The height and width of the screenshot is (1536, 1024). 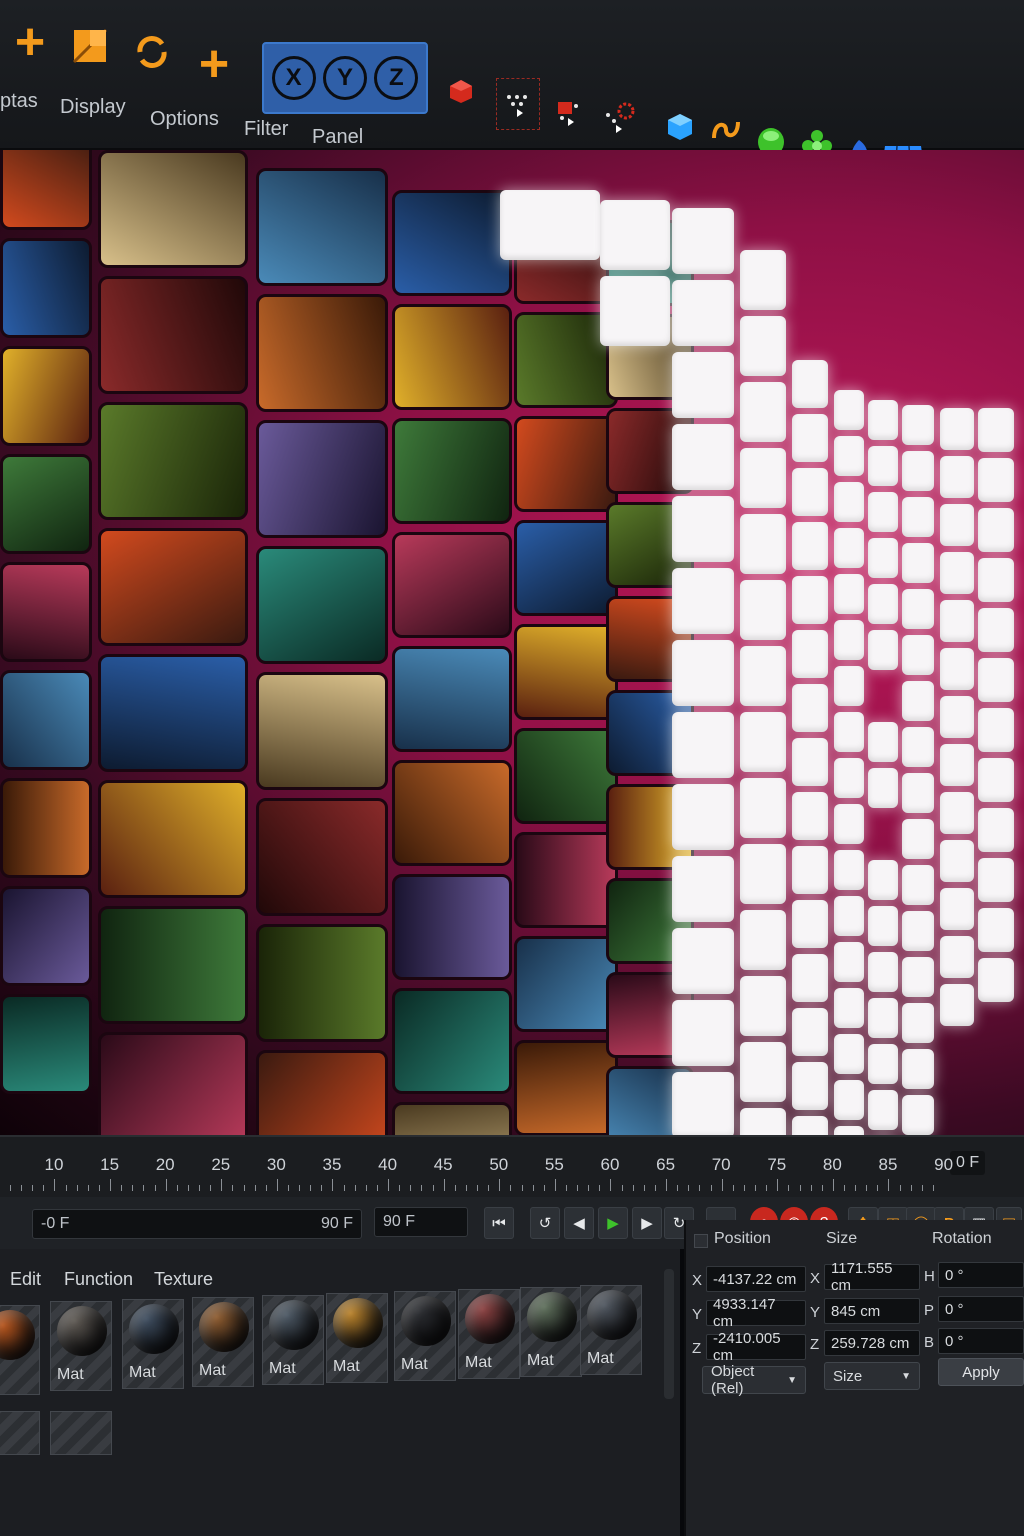 I want to click on panel-toggle-checkbox, so click(x=701, y=1241).